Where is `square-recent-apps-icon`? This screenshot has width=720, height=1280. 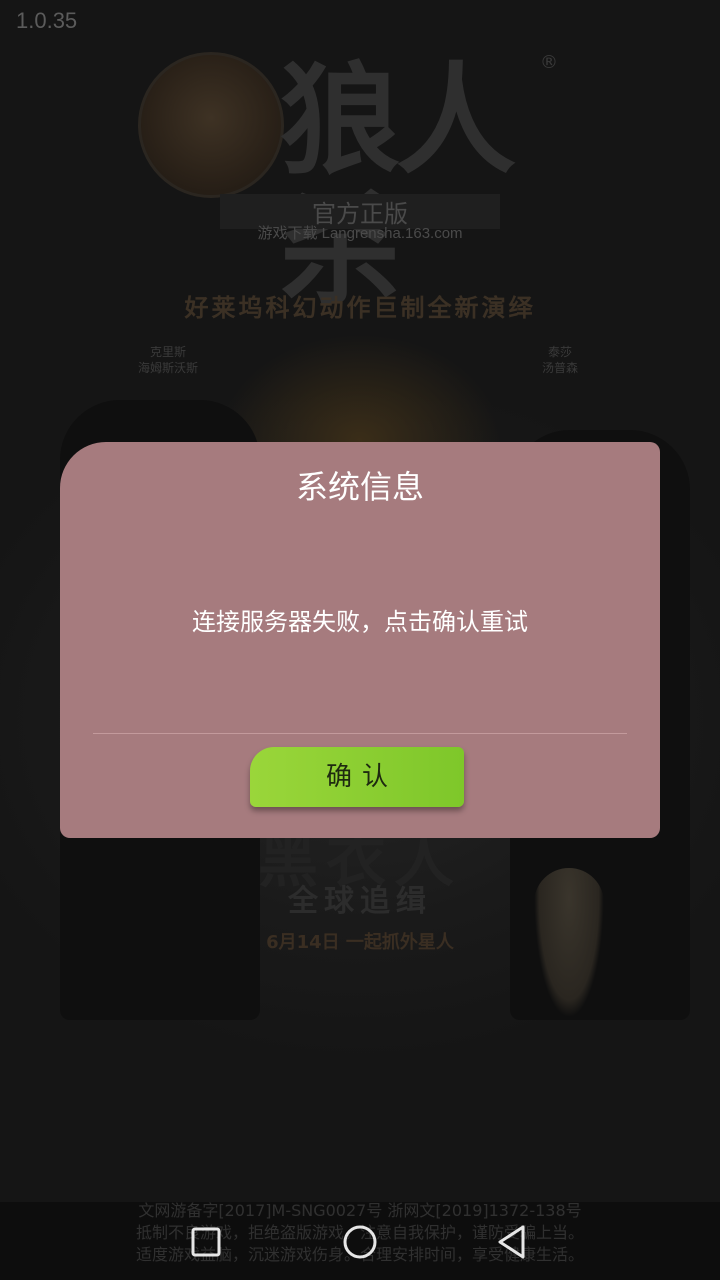
square-recent-apps-icon is located at coordinates (206, 1242).